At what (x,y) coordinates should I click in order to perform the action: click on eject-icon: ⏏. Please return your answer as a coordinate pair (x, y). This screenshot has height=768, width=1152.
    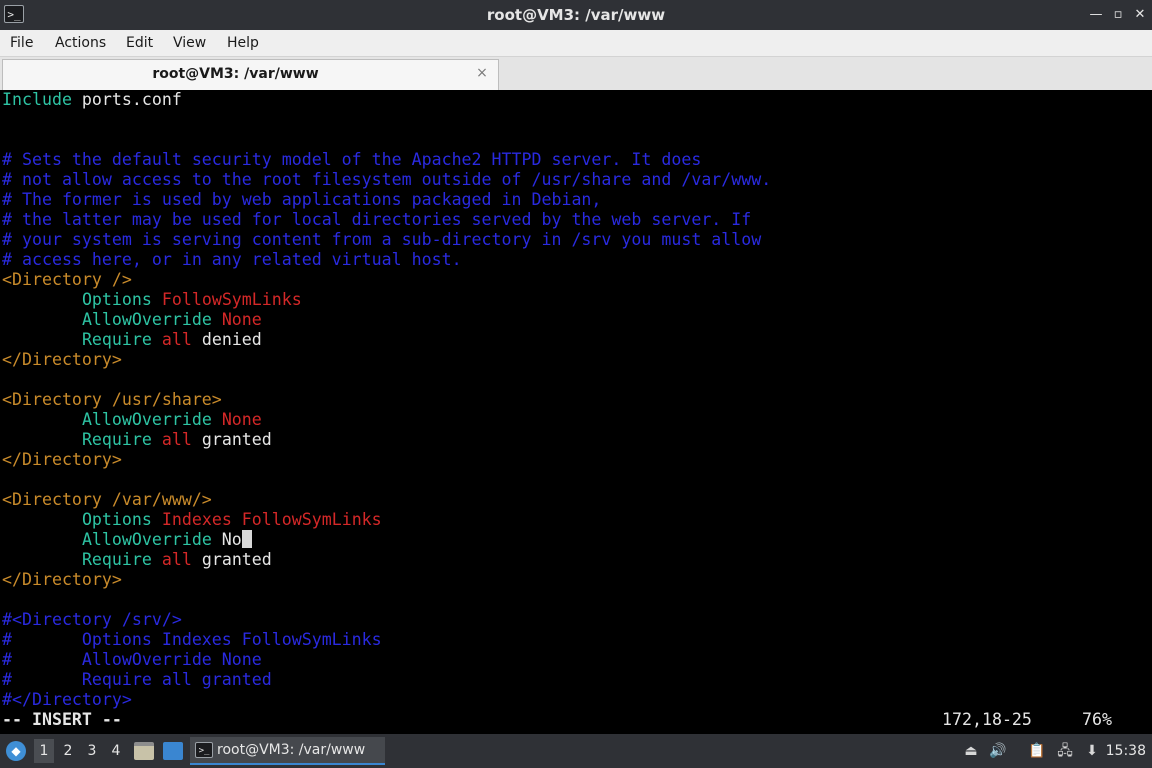
    Looking at the image, I should click on (971, 751).